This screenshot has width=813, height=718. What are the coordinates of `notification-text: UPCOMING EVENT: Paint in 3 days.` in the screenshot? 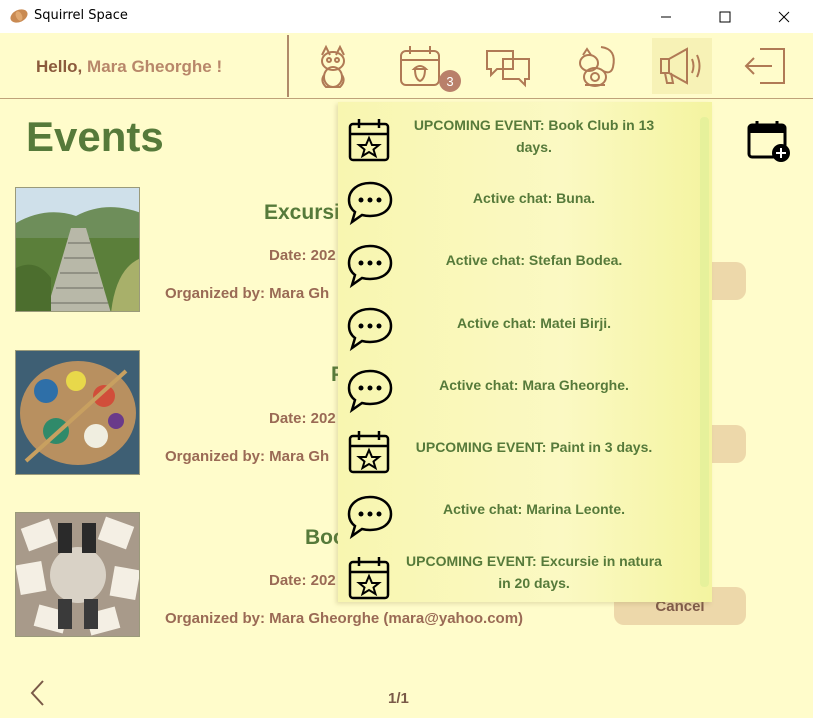 It's located at (534, 447).